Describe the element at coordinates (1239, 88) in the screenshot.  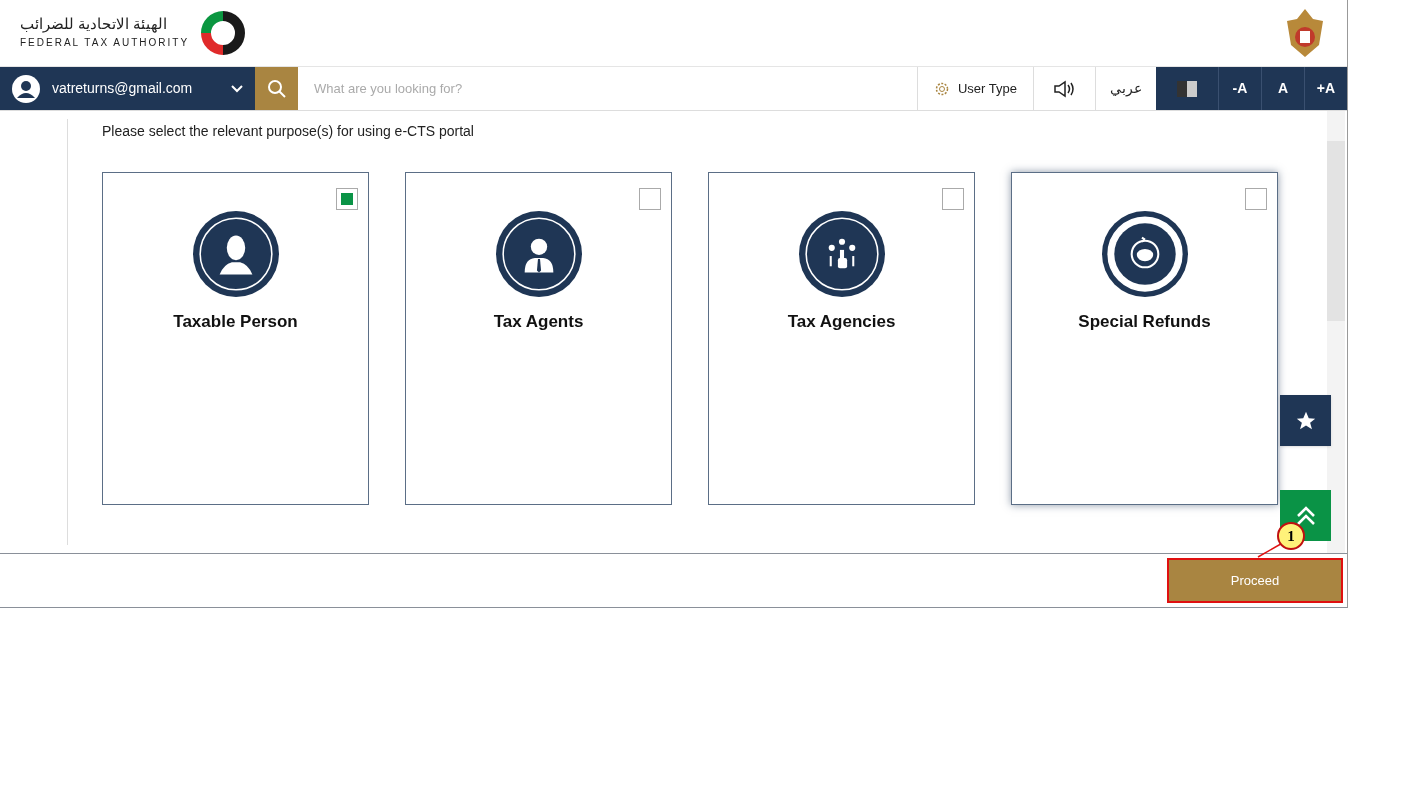
I see `font-size-button: -A` at that location.